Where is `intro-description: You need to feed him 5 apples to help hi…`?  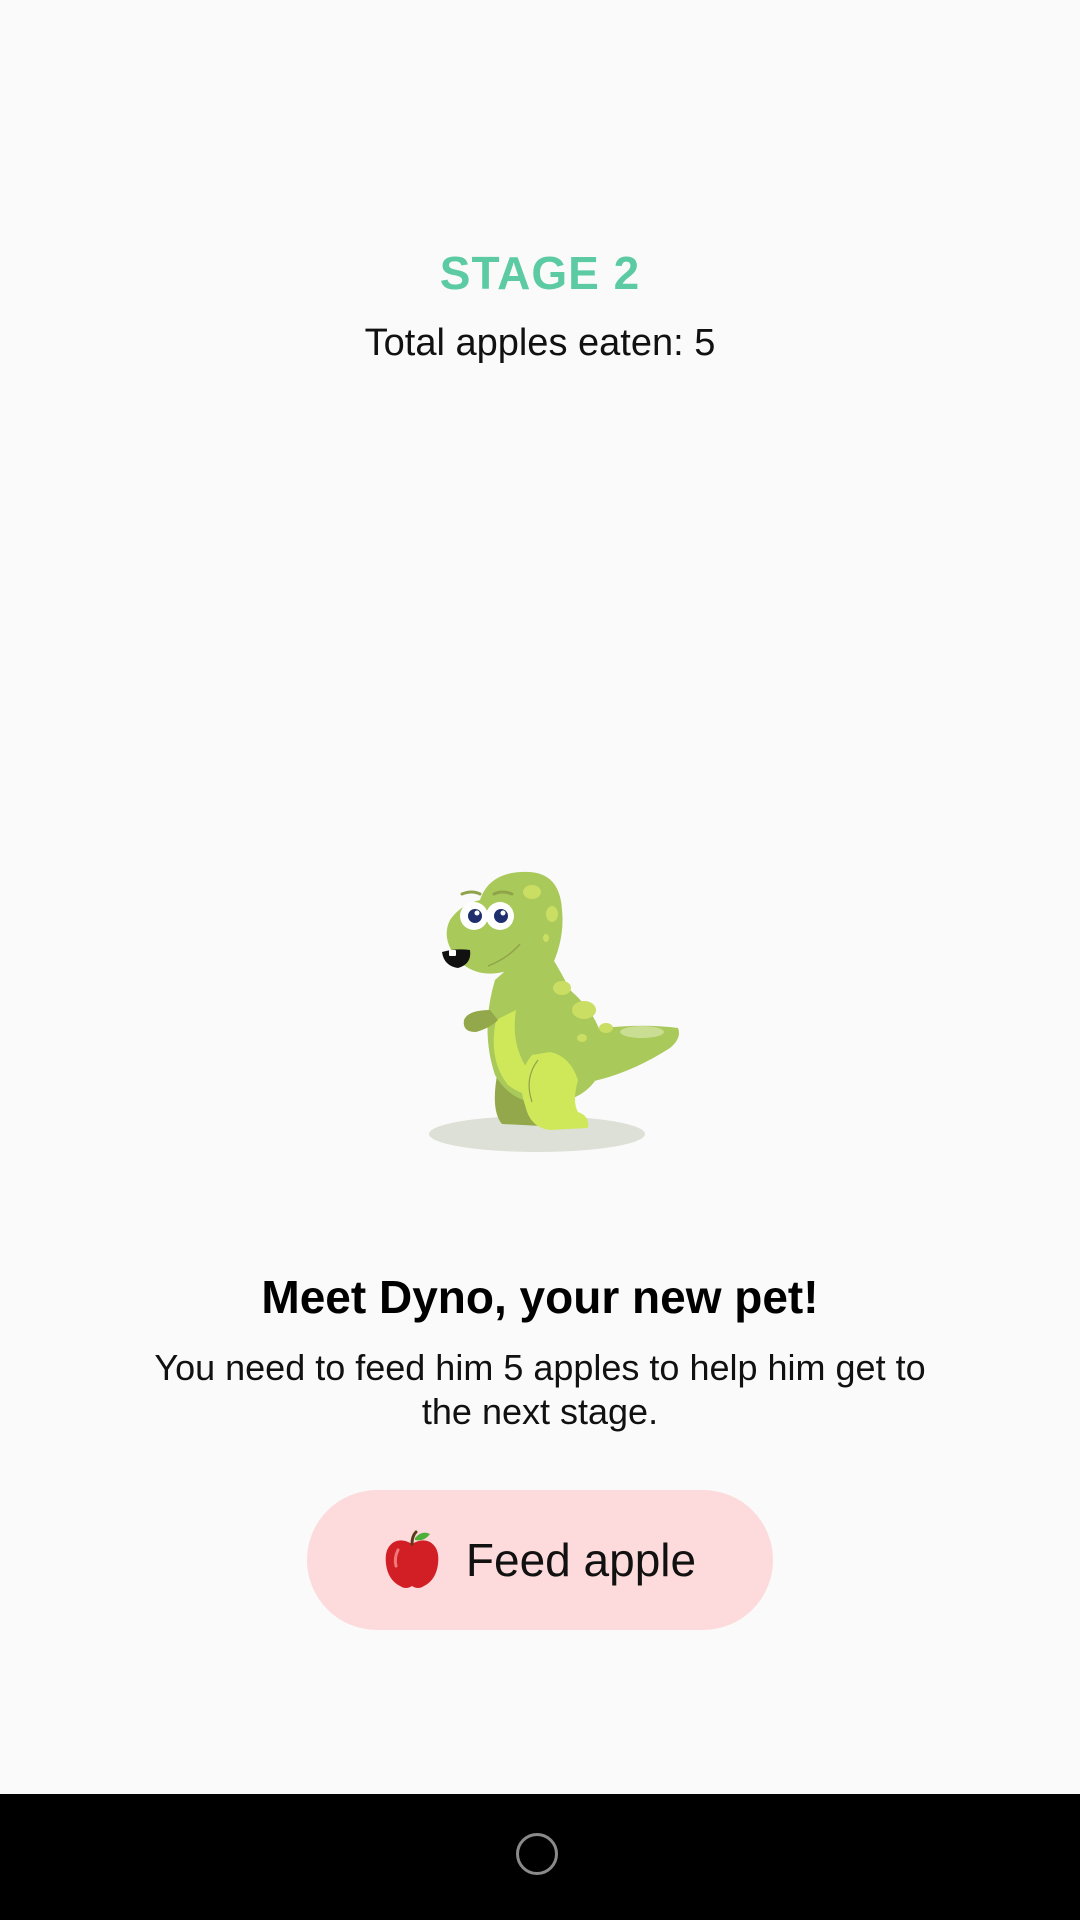
intro-description: You need to feed him 5 apples to help hi… is located at coordinates (540, 1389).